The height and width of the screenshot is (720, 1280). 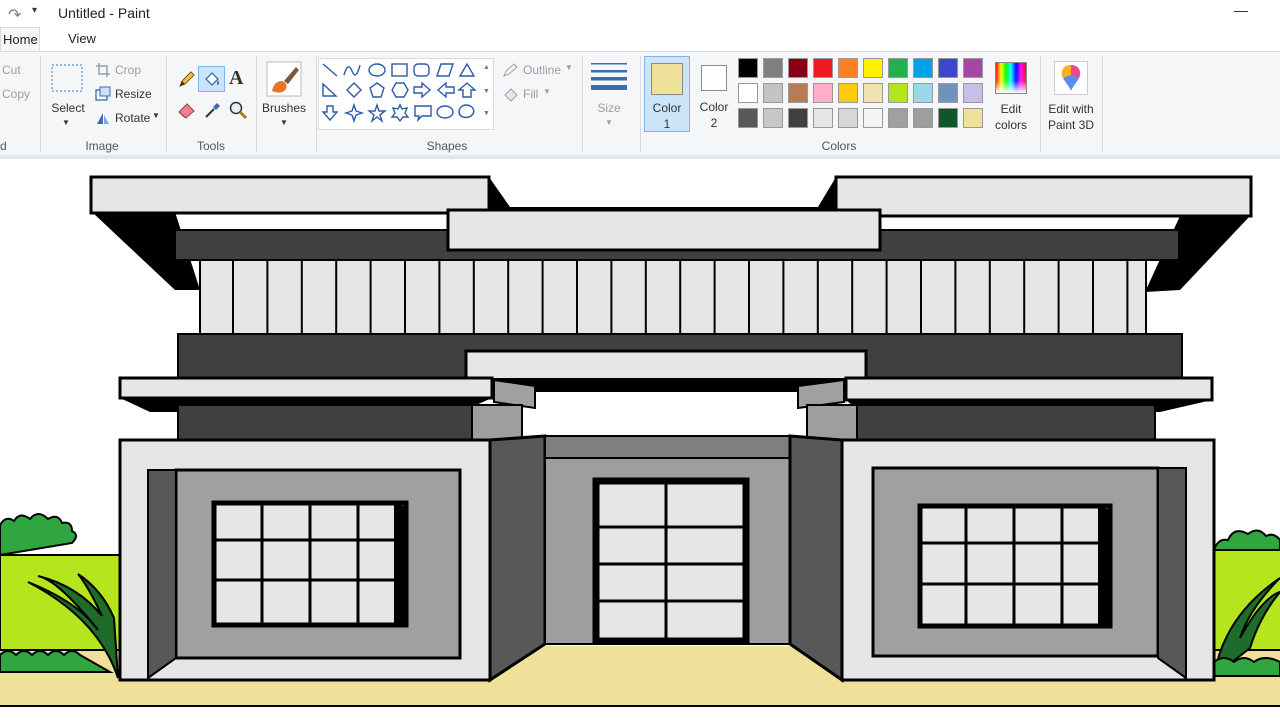 I want to click on ribbon-tabs: Home View, so click(x=640, y=39).